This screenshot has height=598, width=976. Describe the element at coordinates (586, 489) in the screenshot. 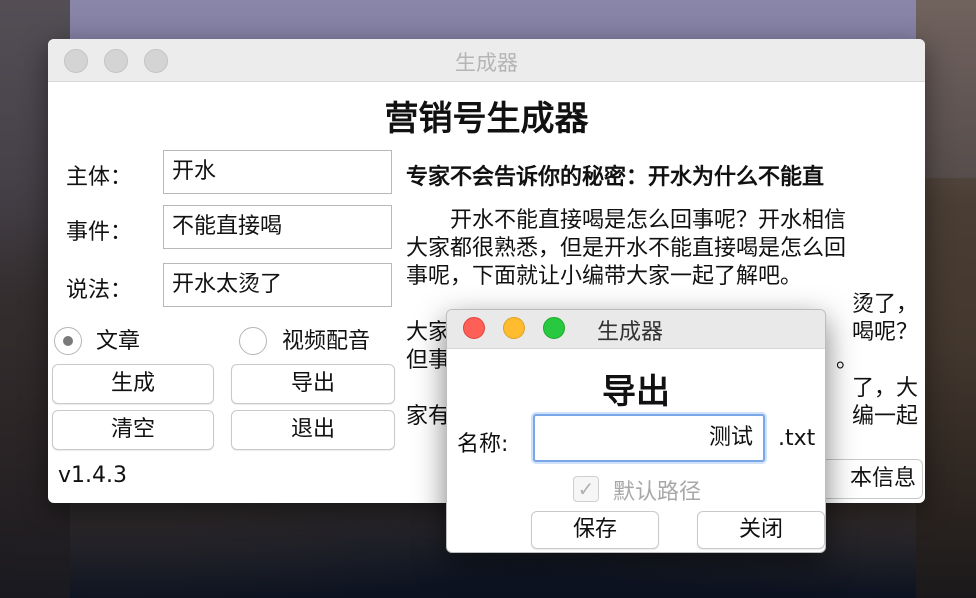

I see `default-path-checkbox: ✓` at that location.